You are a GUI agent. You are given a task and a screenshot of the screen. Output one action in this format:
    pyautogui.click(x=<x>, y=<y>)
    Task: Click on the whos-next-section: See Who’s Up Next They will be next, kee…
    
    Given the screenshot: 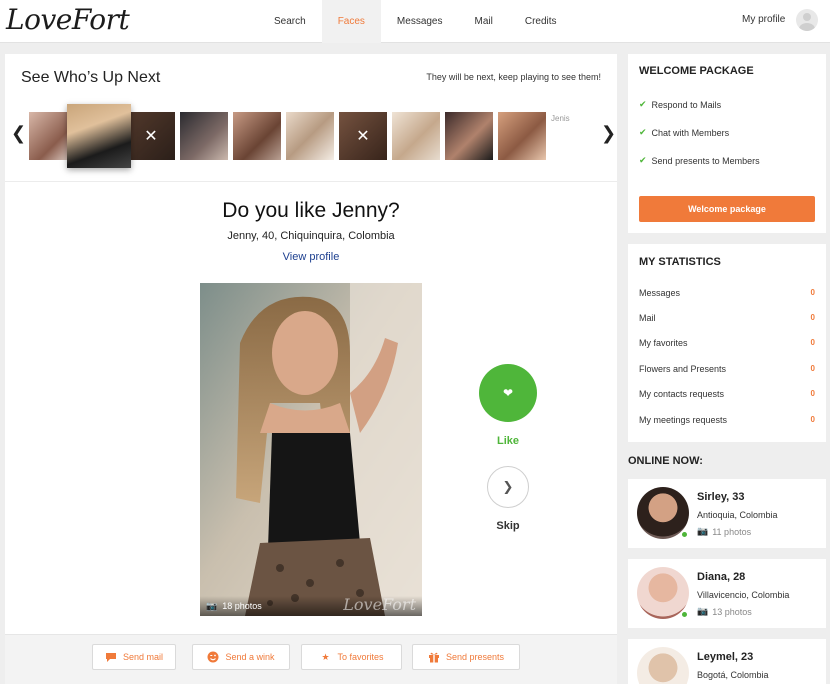 What is the action you would take?
    pyautogui.click(x=311, y=118)
    